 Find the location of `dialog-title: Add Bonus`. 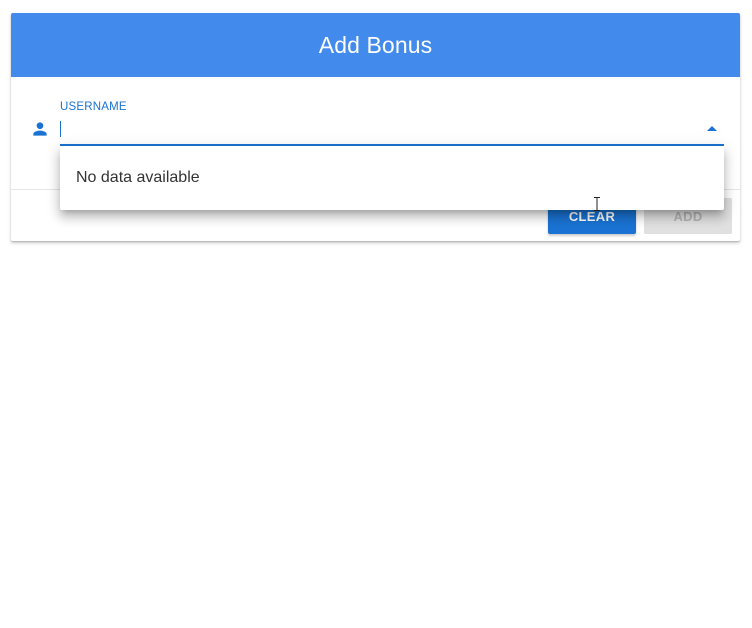

dialog-title: Add Bonus is located at coordinates (375, 44).